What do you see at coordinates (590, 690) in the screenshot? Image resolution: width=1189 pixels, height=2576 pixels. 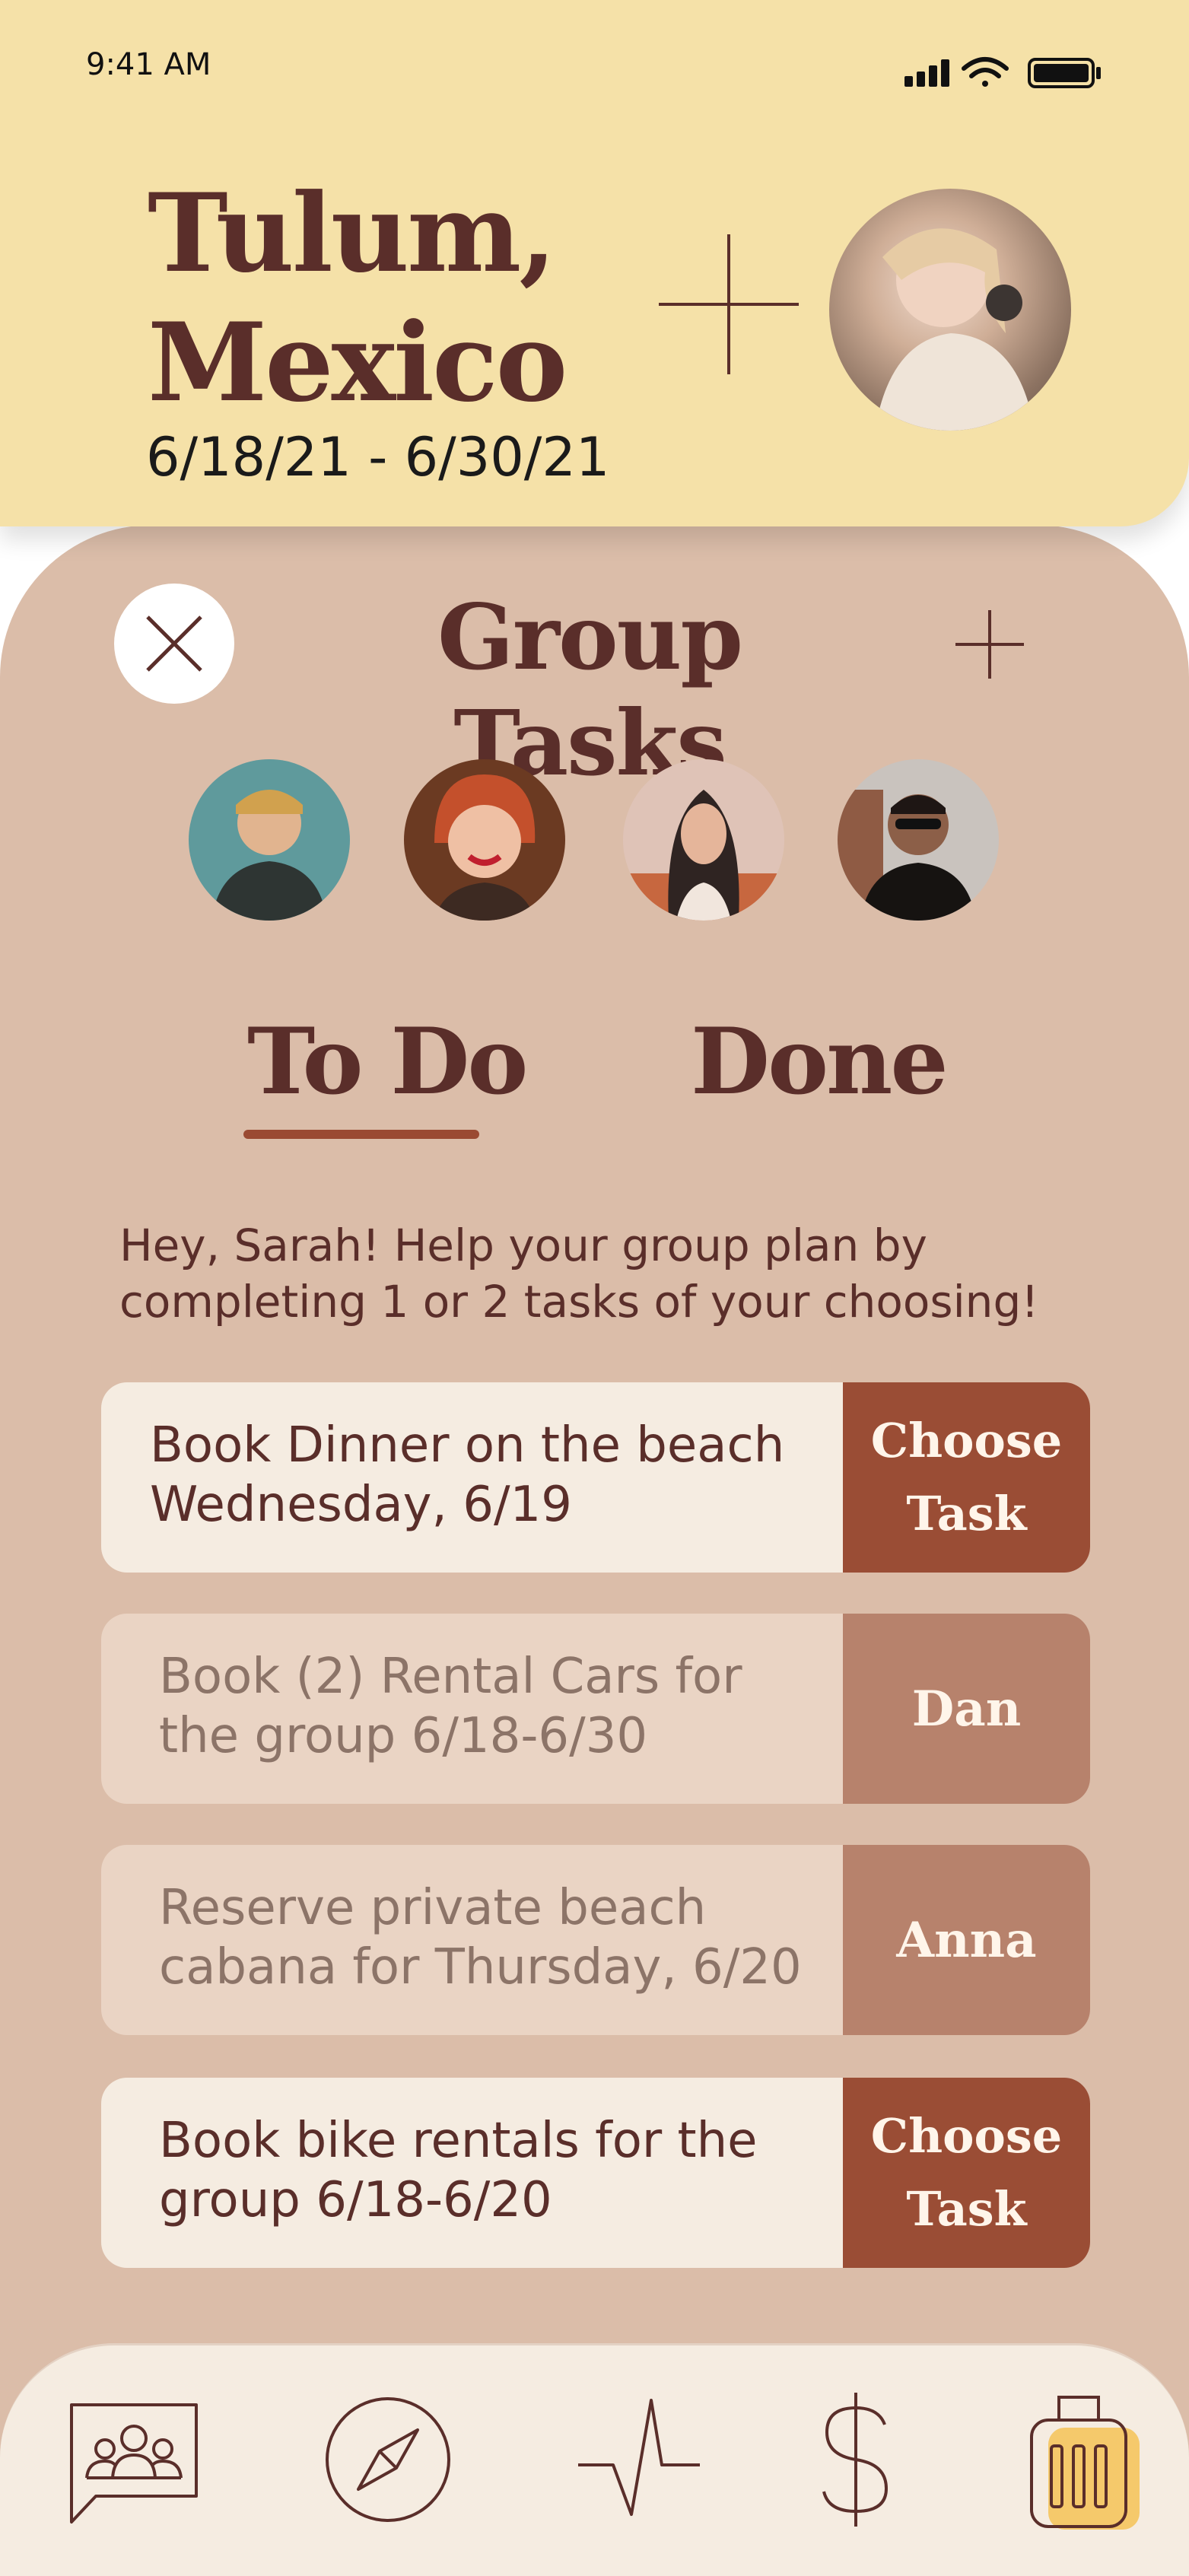 I see `panel-title: Group Tasks` at bounding box center [590, 690].